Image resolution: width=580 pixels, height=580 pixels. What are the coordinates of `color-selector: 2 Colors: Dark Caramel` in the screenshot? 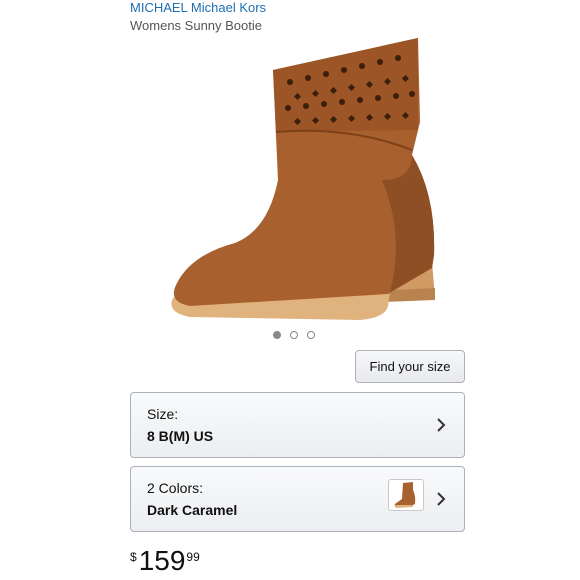 It's located at (297, 499).